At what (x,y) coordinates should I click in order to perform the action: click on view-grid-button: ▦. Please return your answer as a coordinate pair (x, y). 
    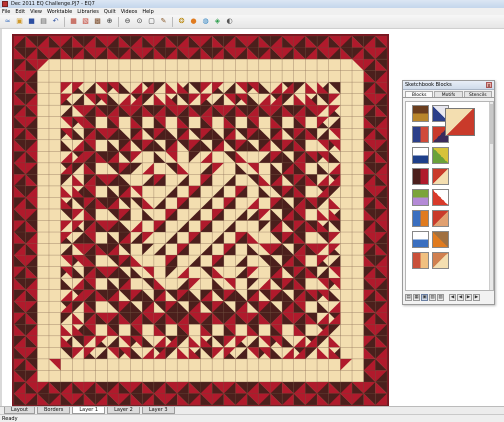
    Looking at the image, I should click on (416, 297).